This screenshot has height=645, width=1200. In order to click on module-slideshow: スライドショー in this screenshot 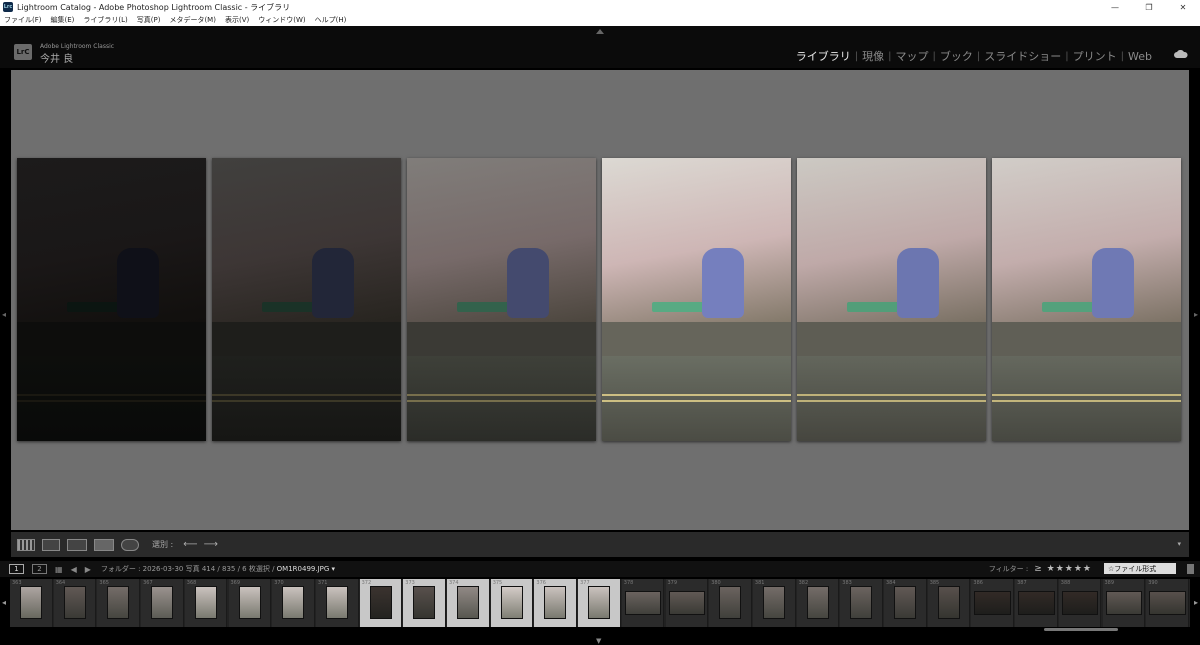, I will do `click(1022, 56)`.